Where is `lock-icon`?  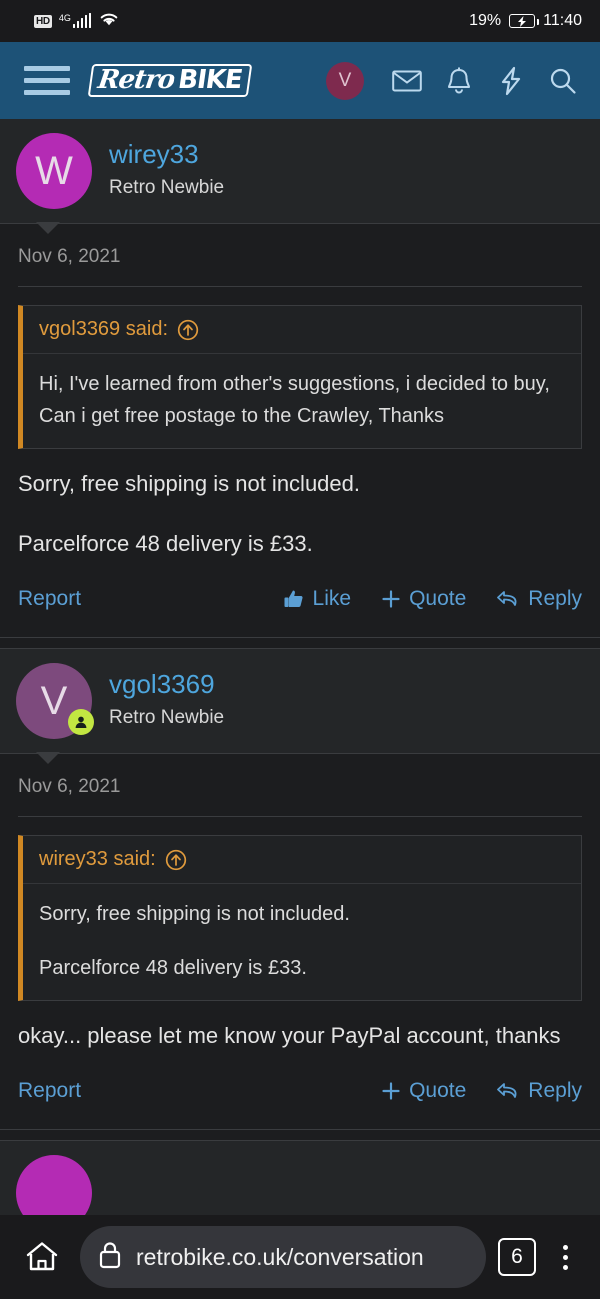 lock-icon is located at coordinates (110, 1257).